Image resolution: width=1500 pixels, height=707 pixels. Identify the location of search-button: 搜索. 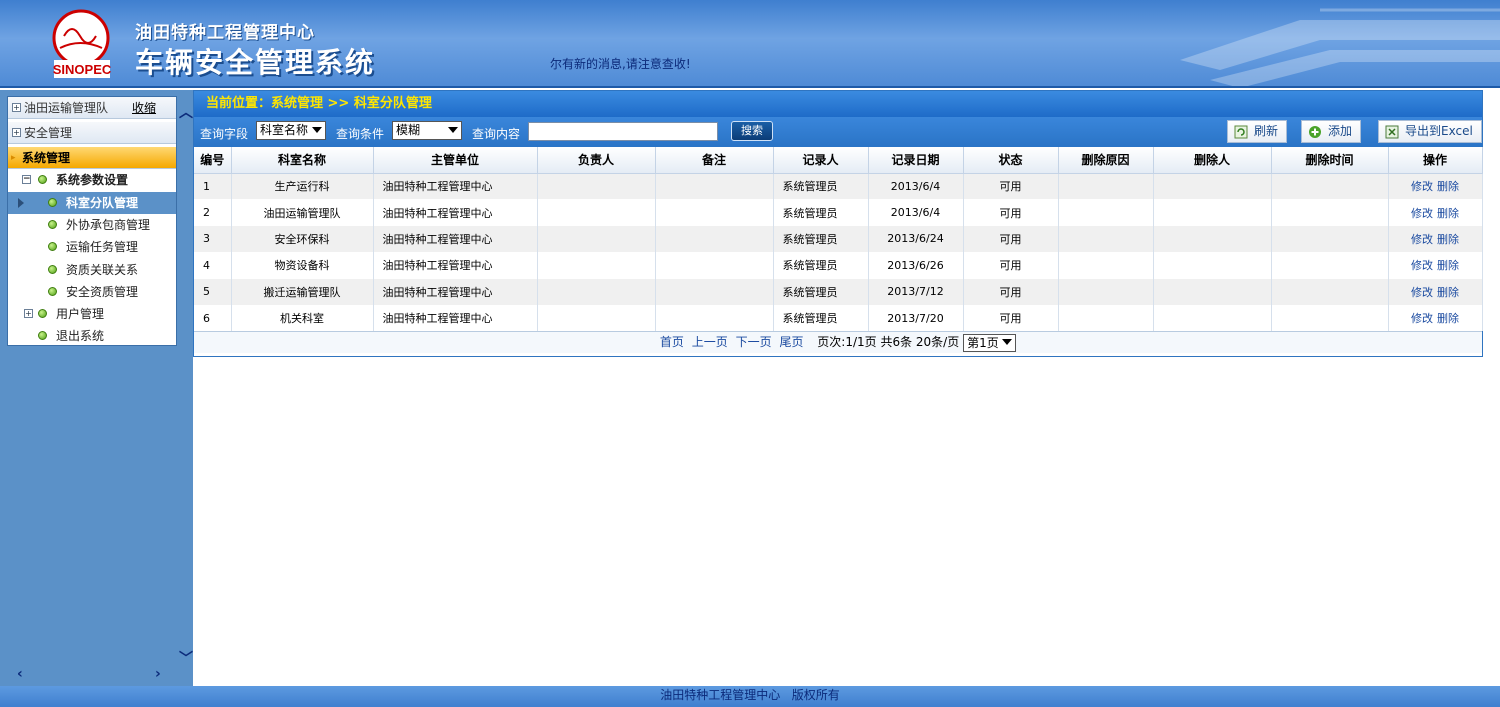
(752, 131).